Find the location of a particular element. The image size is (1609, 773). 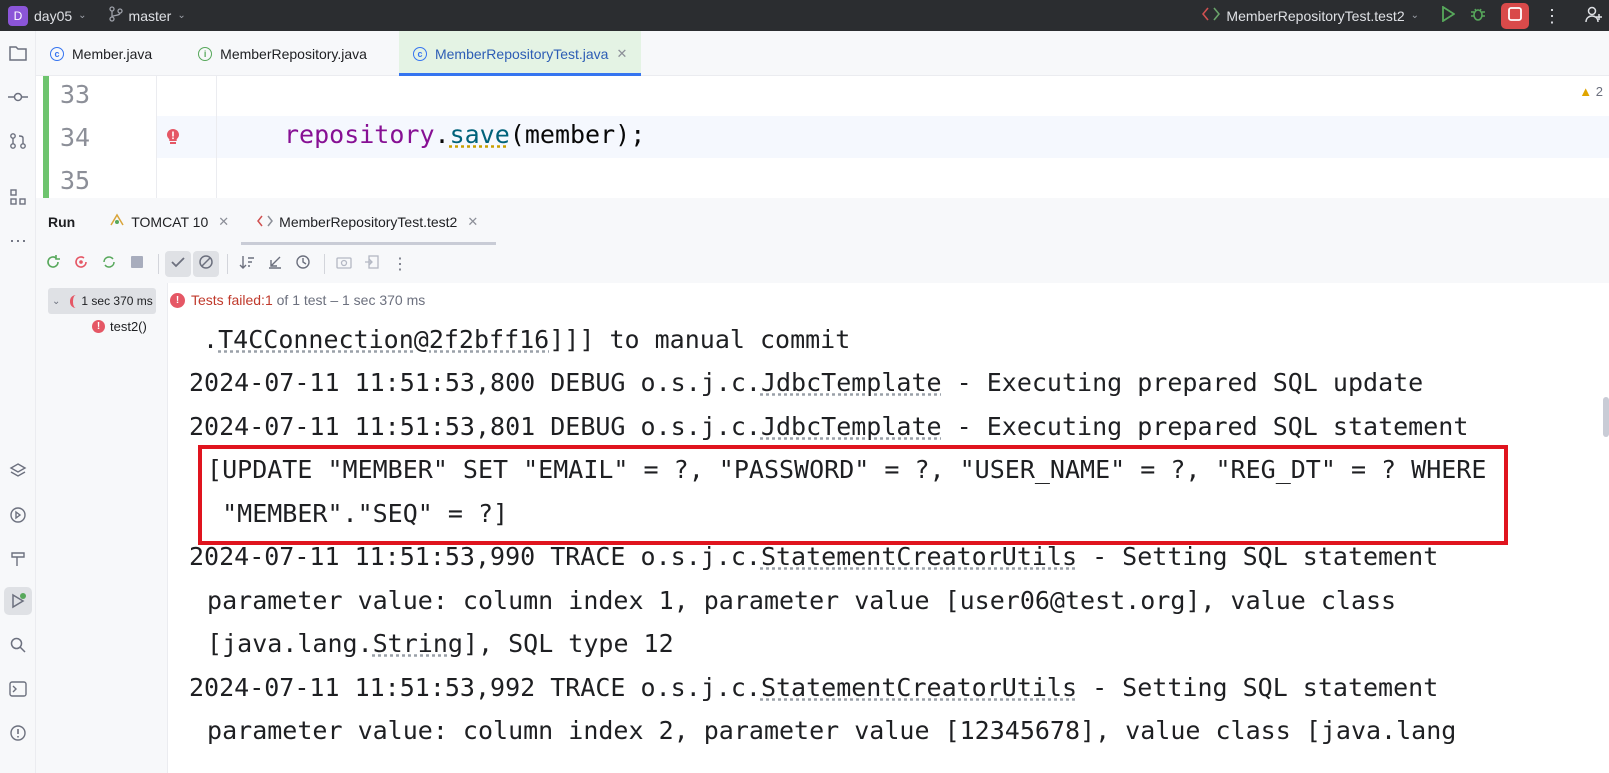

show-passed-button is located at coordinates (178, 264).